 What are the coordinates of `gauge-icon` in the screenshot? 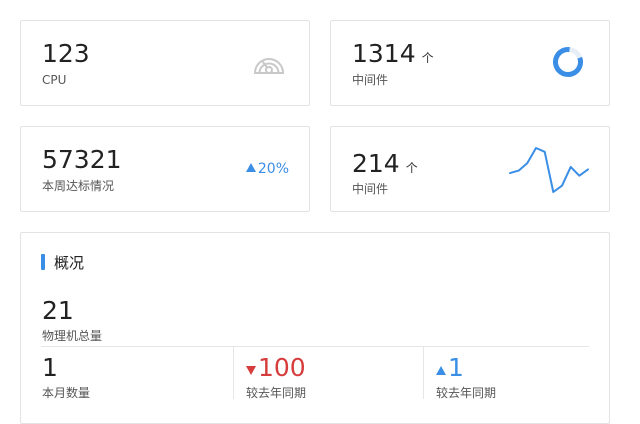 It's located at (269, 63).